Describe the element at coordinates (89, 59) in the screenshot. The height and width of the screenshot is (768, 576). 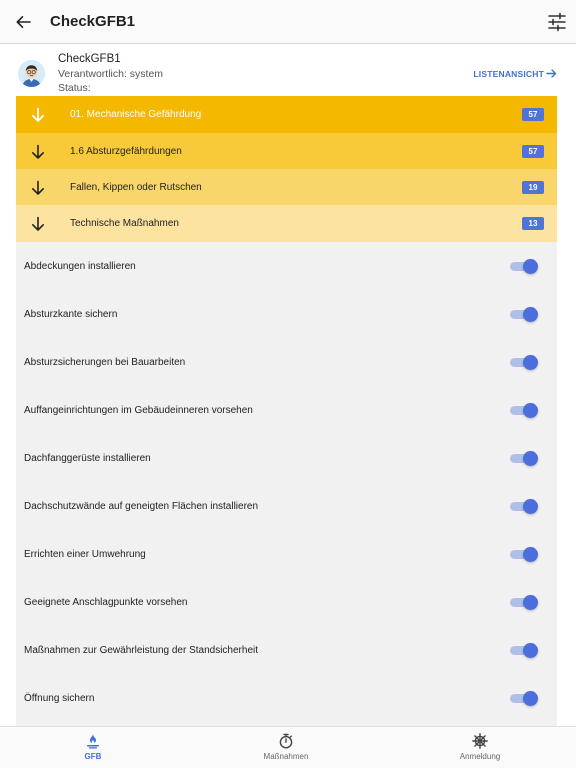
I see `check-name: CheckGFB1` at that location.